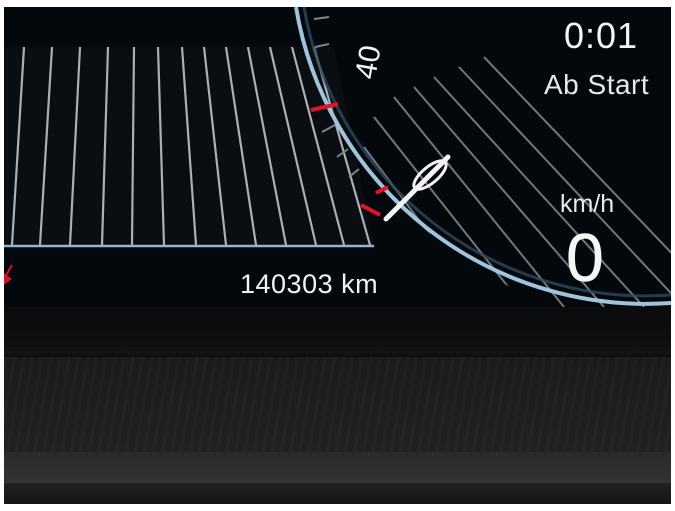  Describe the element at coordinates (597, 84) in the screenshot. I see `trip-label: Ab Start` at that location.